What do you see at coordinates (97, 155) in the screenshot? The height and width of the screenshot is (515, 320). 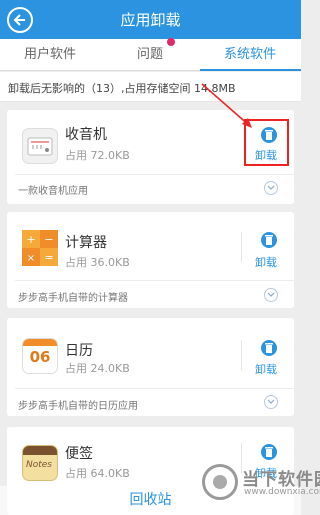 I see `app-size: 占用 72.0KB` at bounding box center [97, 155].